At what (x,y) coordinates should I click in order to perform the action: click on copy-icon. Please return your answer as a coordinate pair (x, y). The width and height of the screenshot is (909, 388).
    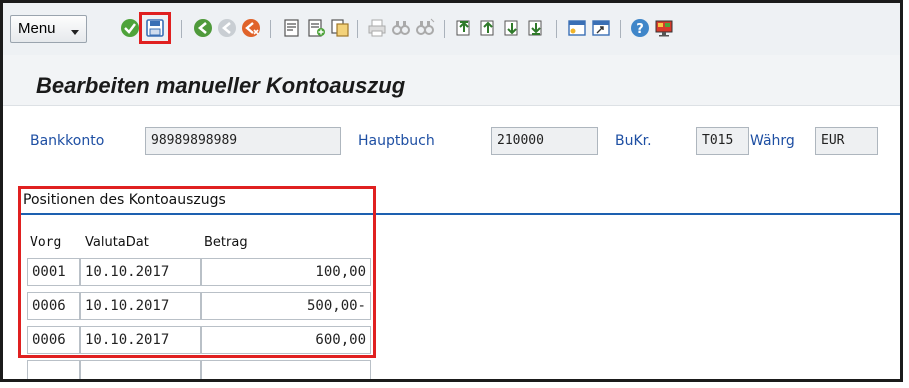
    Looking at the image, I should click on (340, 28).